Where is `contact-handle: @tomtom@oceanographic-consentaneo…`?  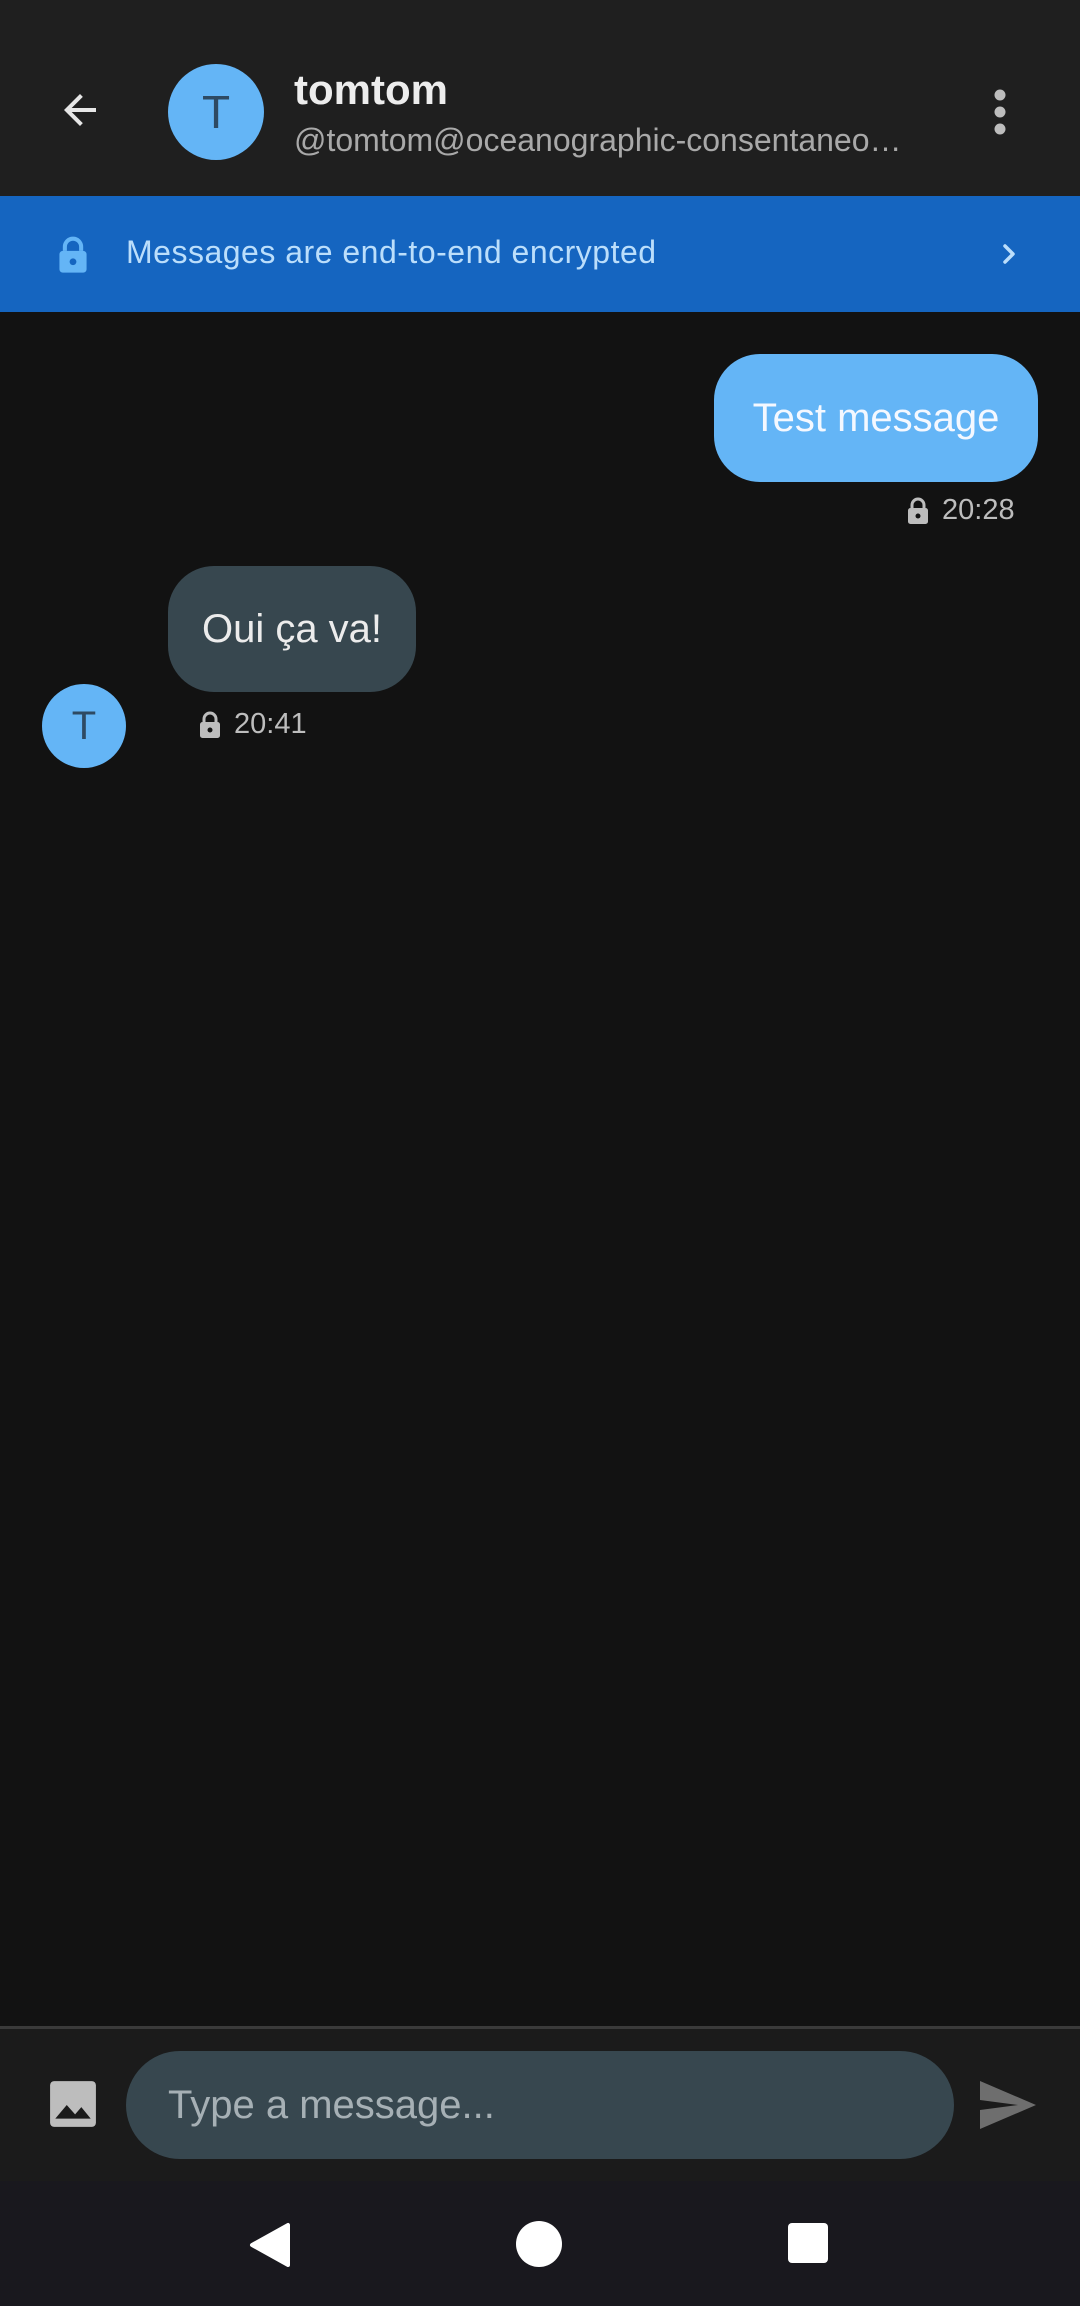 contact-handle: @tomtom@oceanographic-consentaneo… is located at coordinates (598, 140).